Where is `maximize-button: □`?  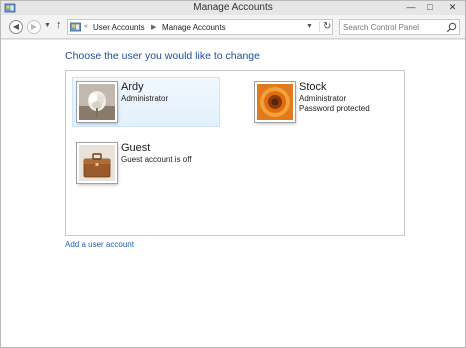
maximize-button: □ is located at coordinates (430, 7).